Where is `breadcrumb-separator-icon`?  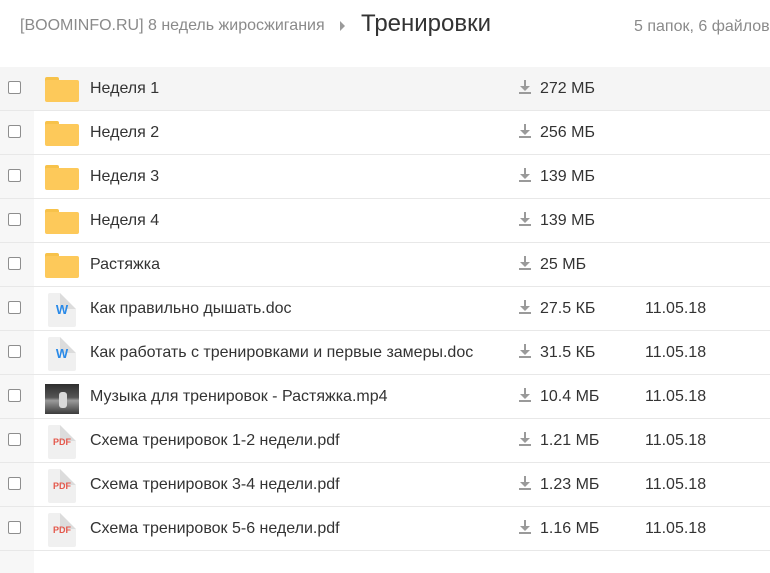
breadcrumb-separator-icon is located at coordinates (342, 26).